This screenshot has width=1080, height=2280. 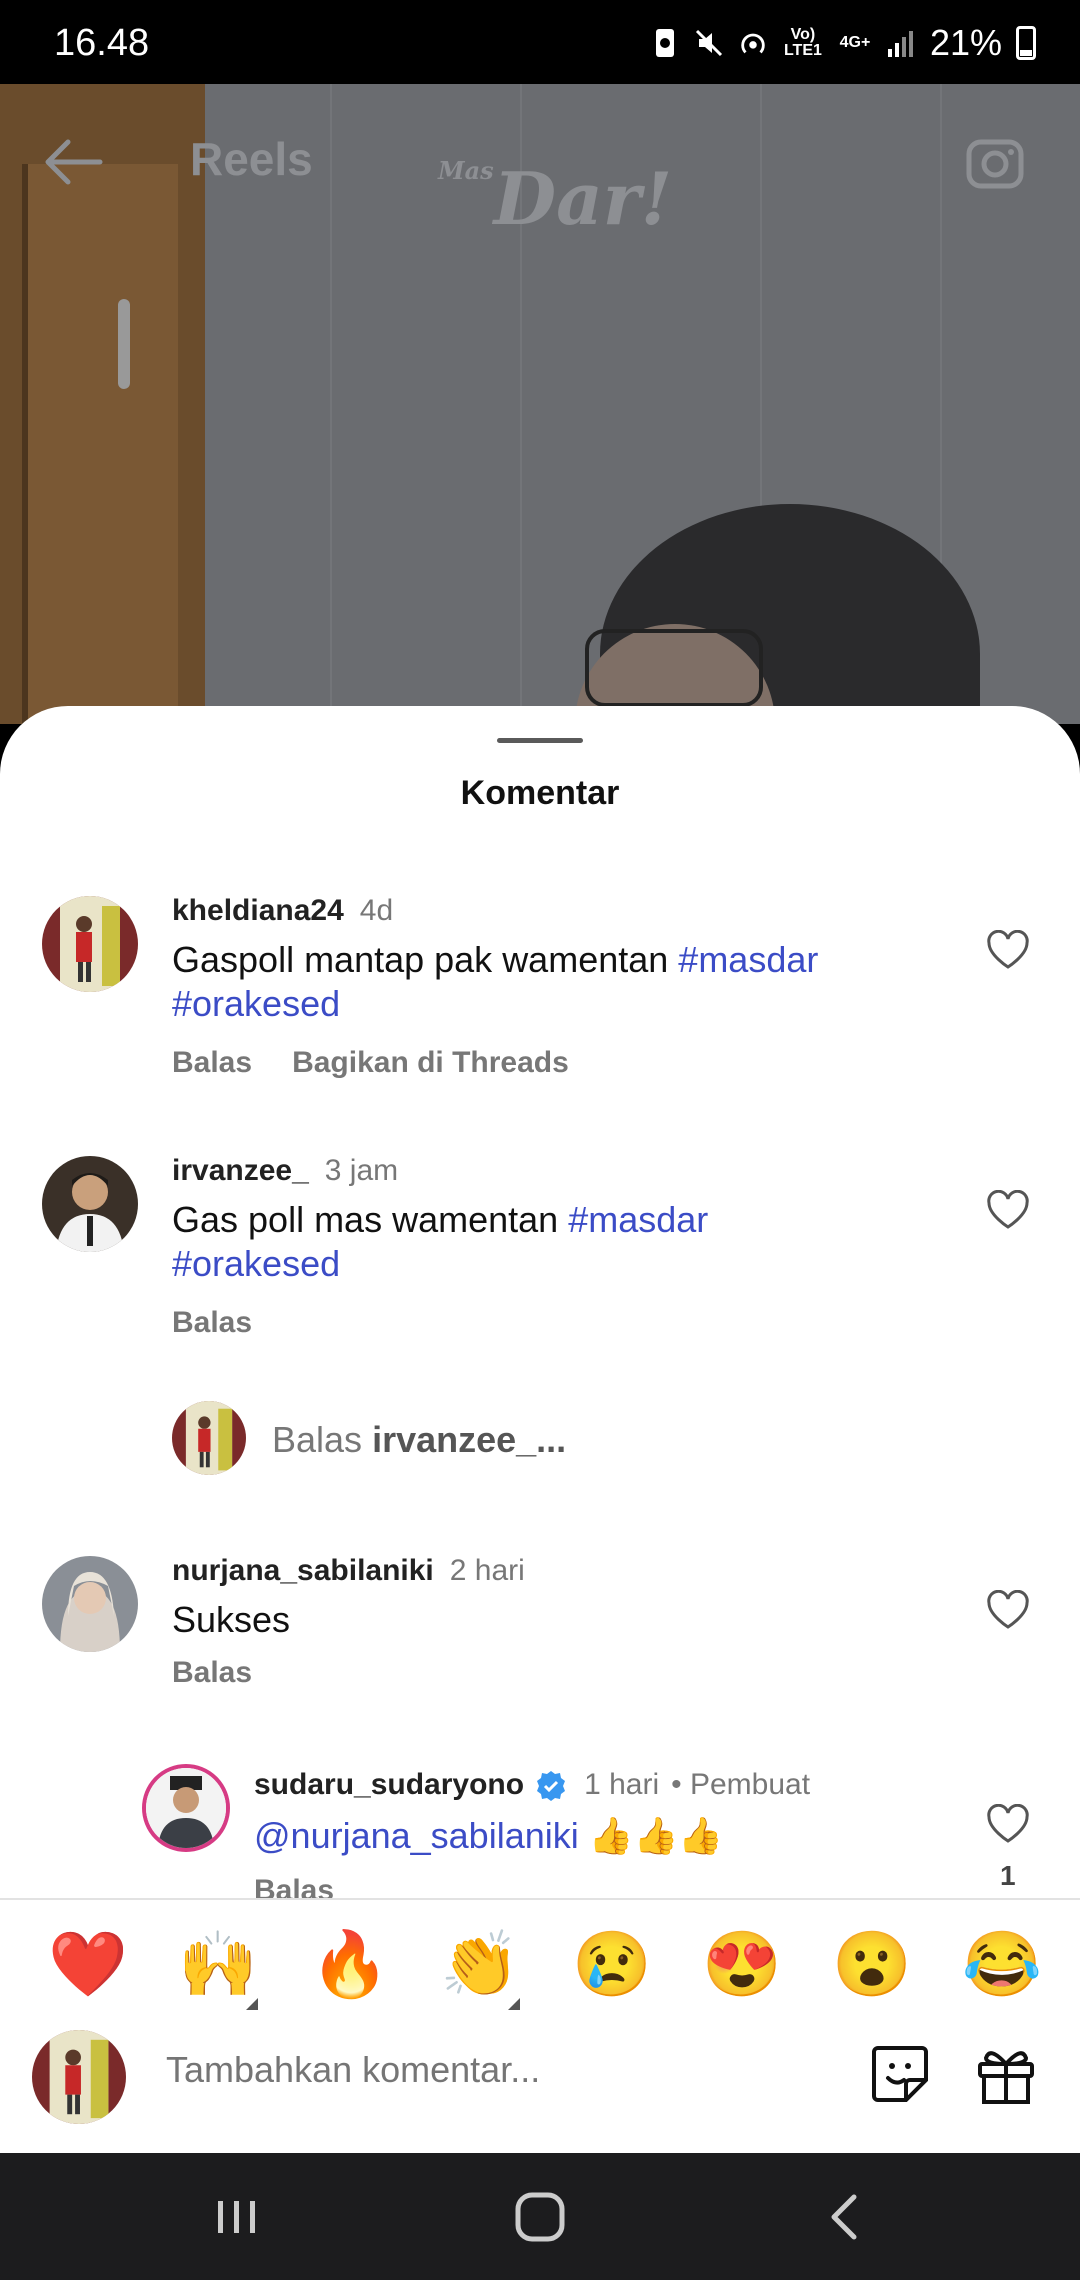 I want to click on emoji-laughing: 😂, so click(x=1002, y=1964).